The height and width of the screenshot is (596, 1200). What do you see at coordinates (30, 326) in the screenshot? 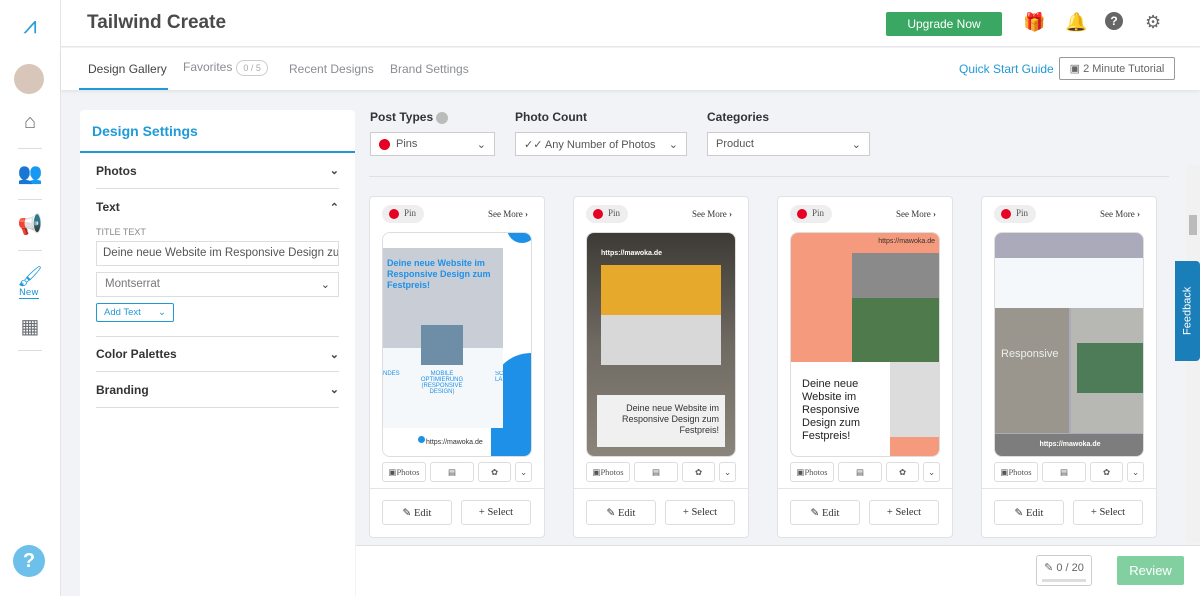
I see `analytics-icon: ▦` at bounding box center [30, 326].